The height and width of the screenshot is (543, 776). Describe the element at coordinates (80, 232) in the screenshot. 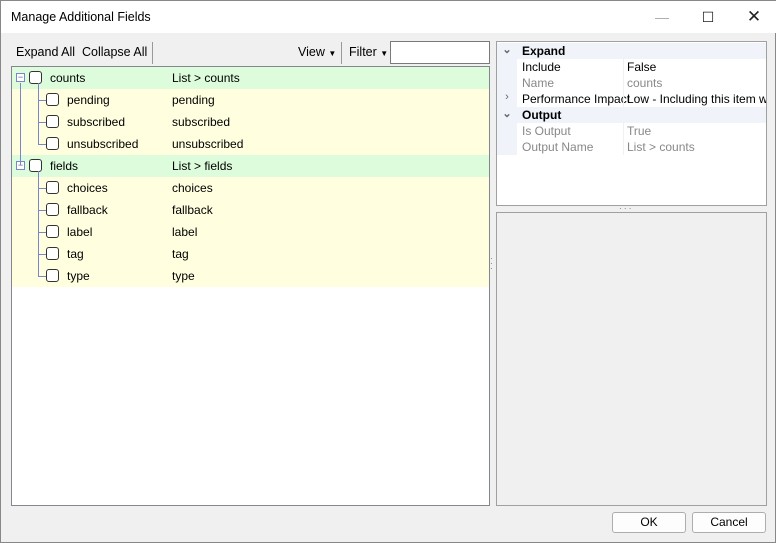

I see `field-label: label` at that location.